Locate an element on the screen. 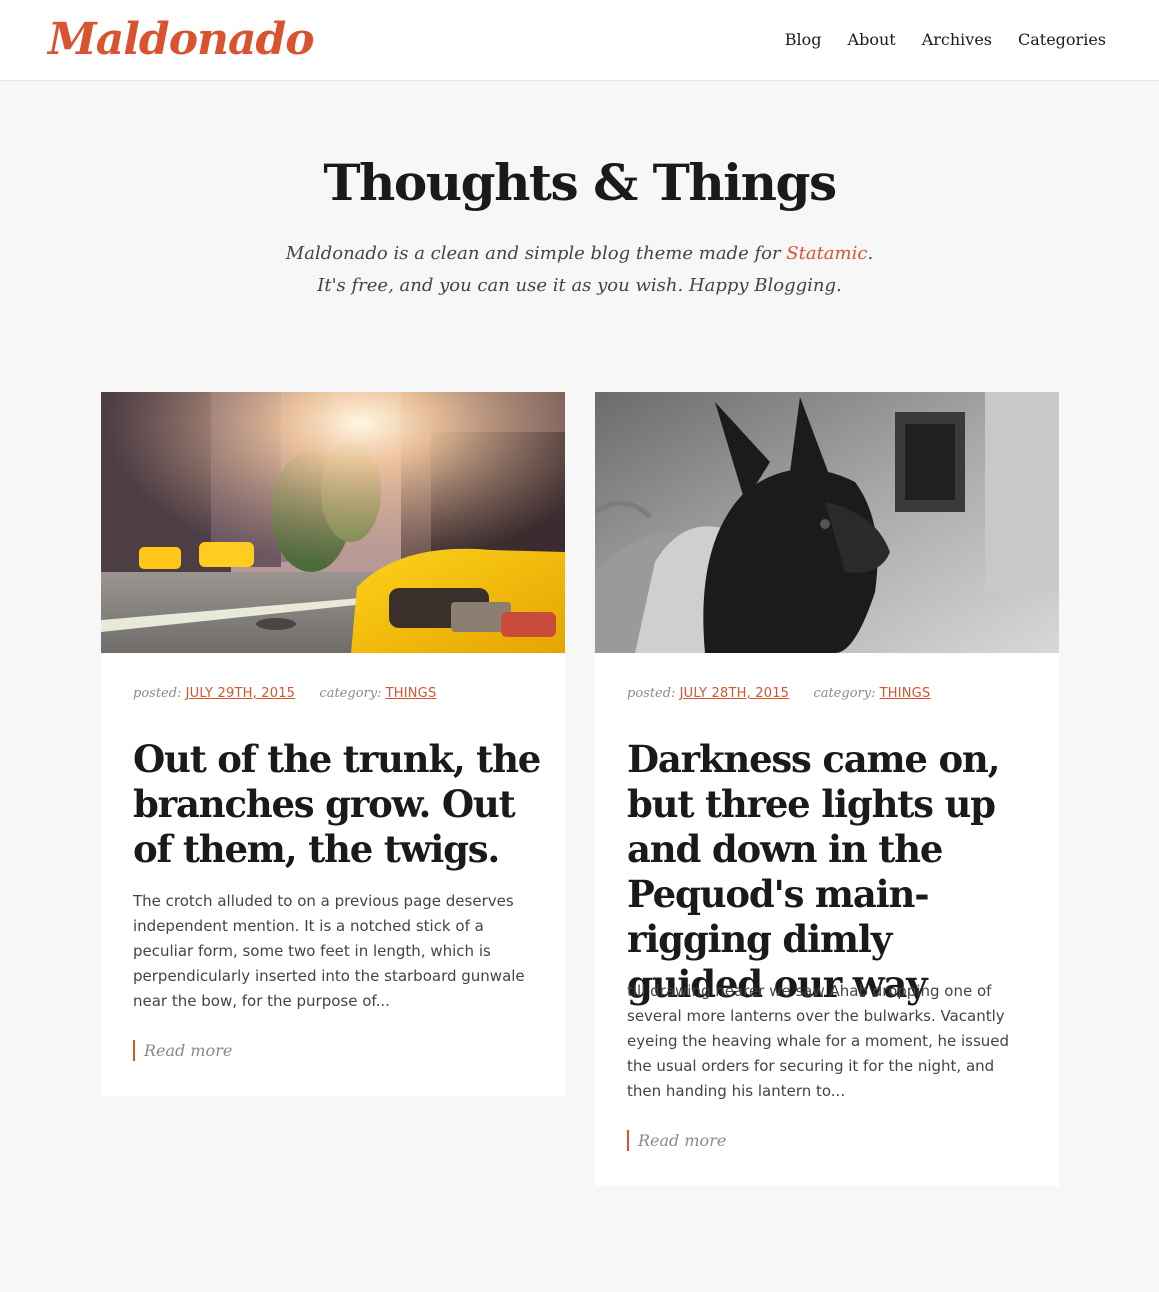  site-header: Maldonado Blog About Archives Categories is located at coordinates (579, 40).